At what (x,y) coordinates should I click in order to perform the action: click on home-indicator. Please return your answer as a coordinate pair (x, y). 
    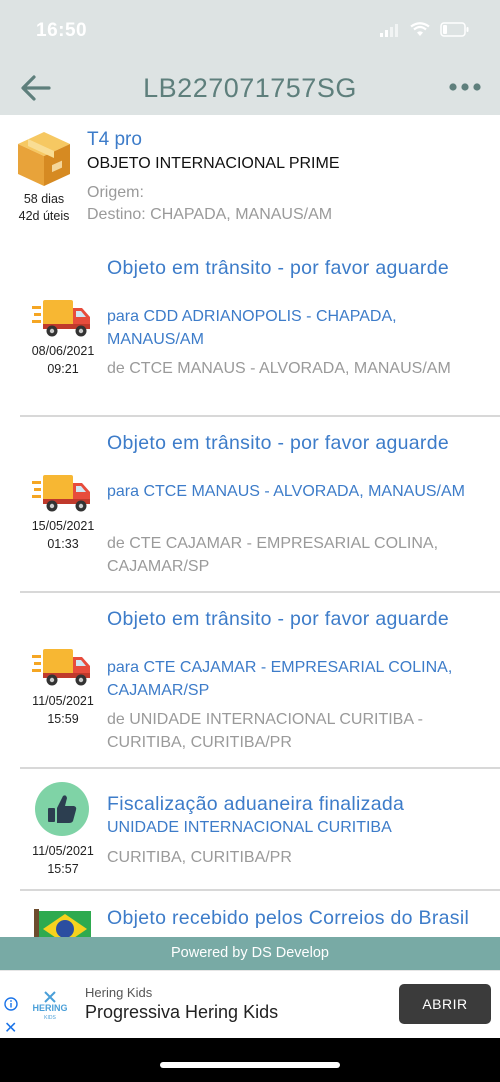
    Looking at the image, I should click on (250, 1065).